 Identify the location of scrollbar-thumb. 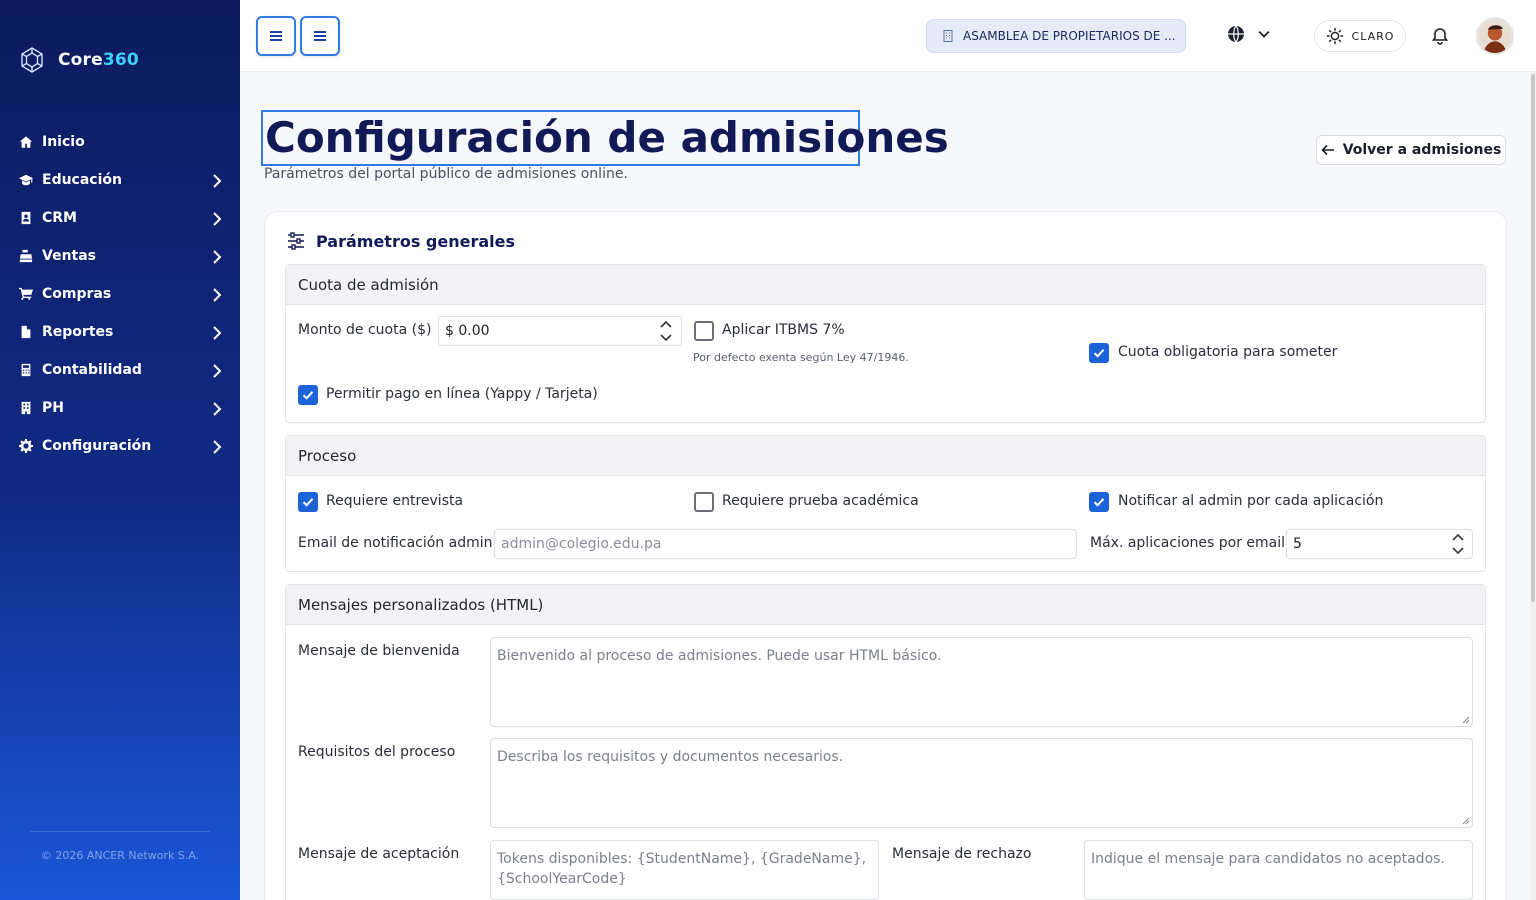
(1533, 338).